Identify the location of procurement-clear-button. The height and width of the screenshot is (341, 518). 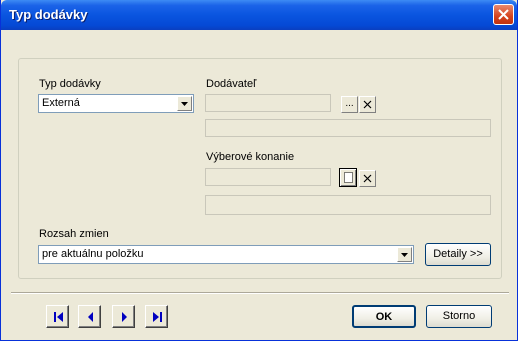
(367, 178).